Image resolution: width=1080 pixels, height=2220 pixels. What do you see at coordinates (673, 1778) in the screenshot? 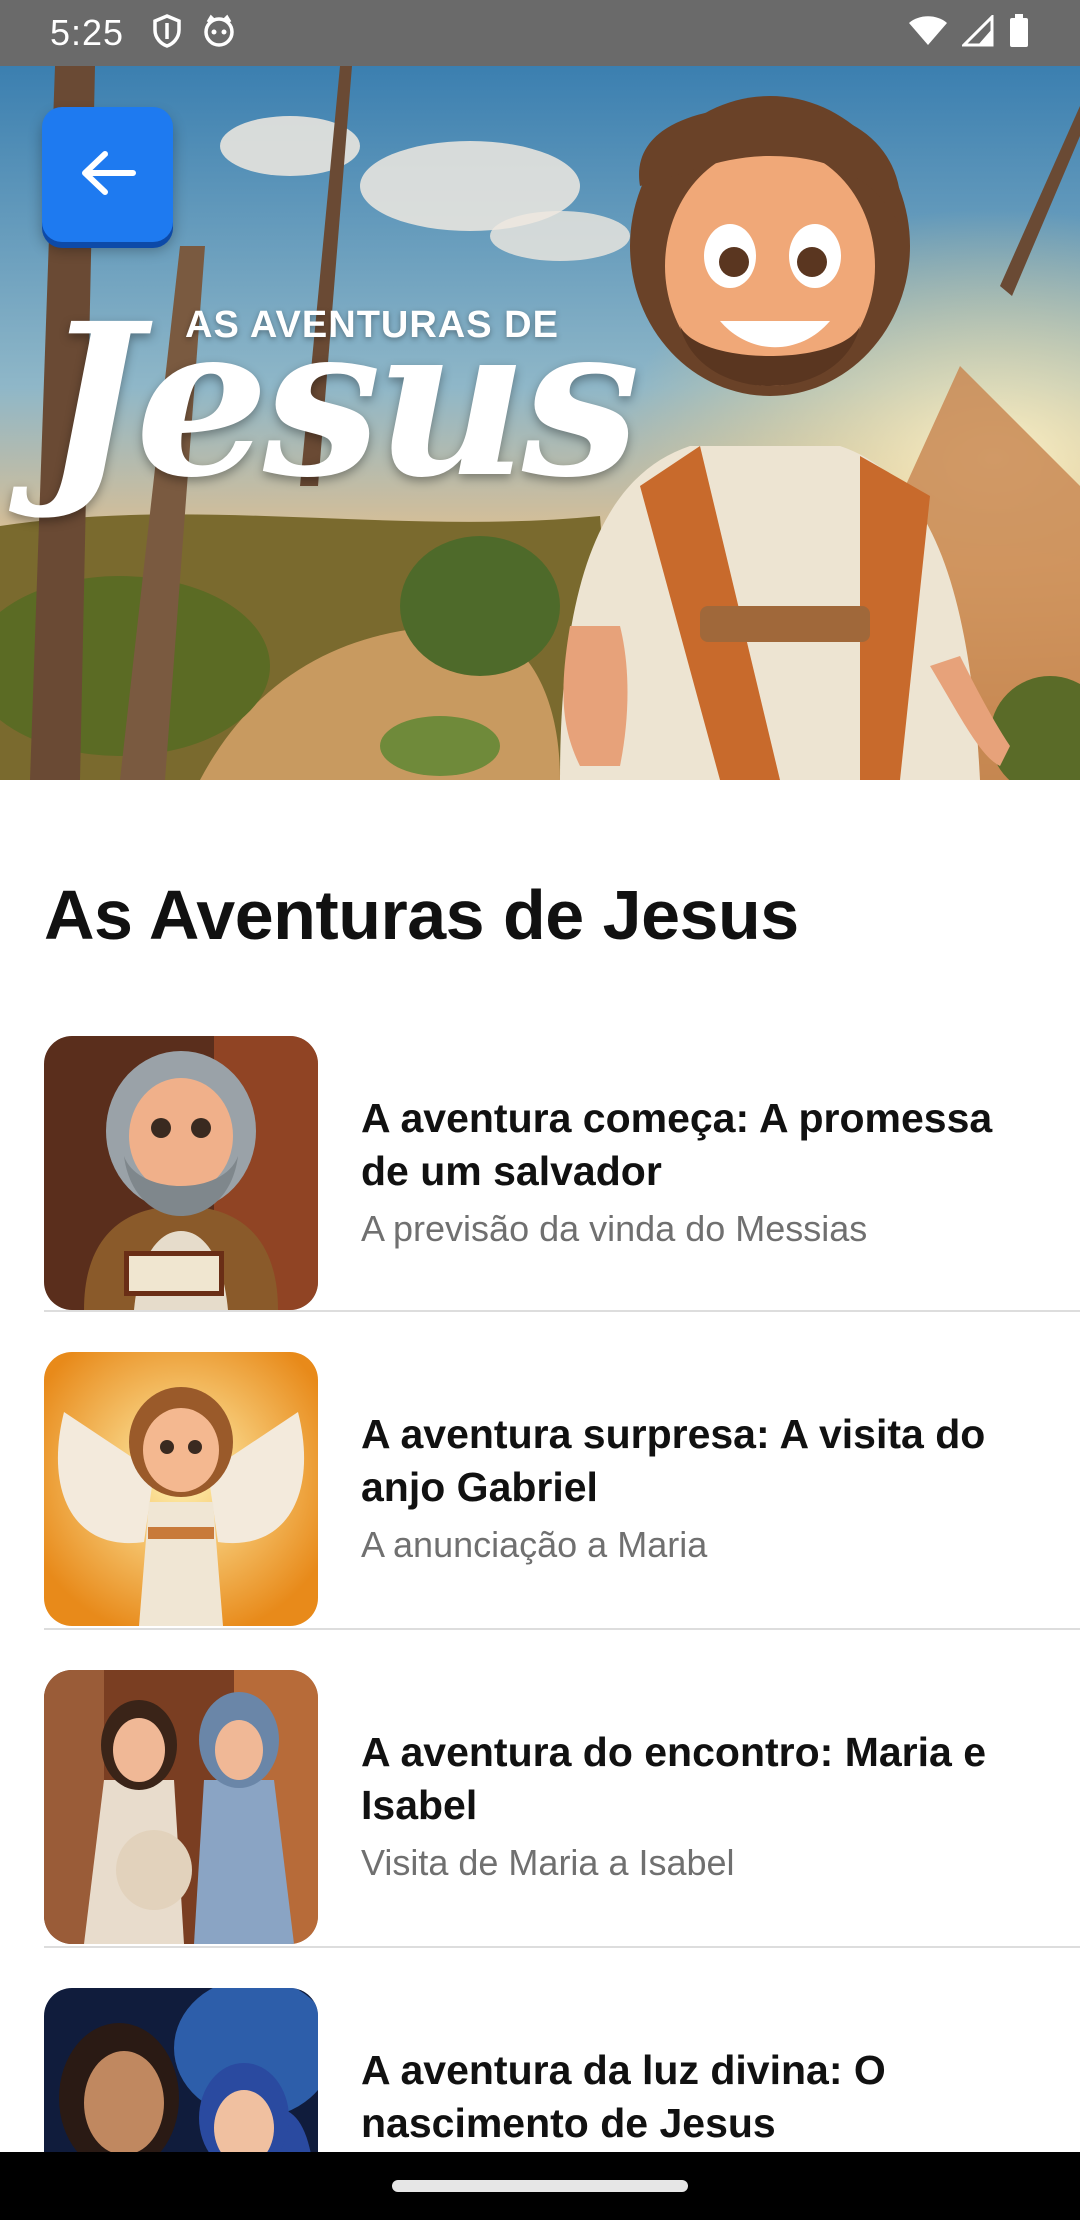
I see `episode-title: A aventura do encontro: Maria e Isabel` at bounding box center [673, 1778].